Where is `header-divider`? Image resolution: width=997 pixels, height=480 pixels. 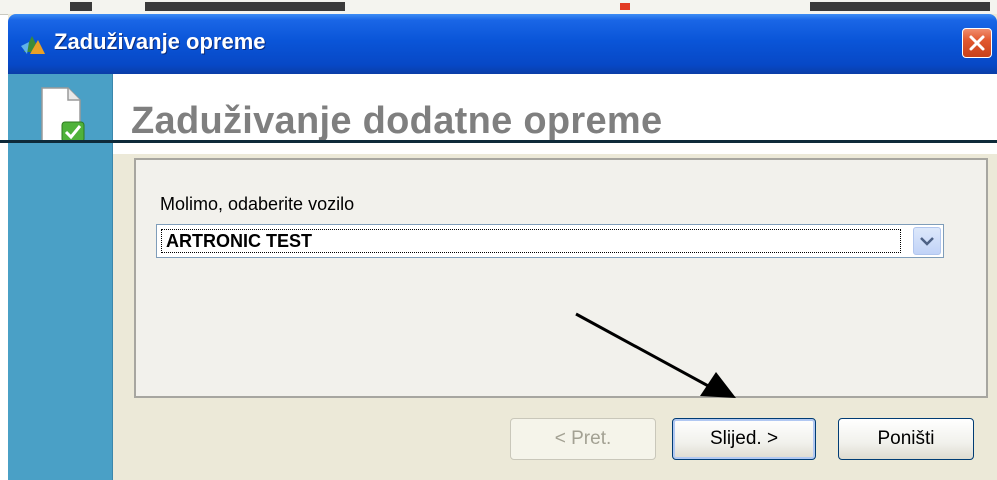 header-divider is located at coordinates (498, 141).